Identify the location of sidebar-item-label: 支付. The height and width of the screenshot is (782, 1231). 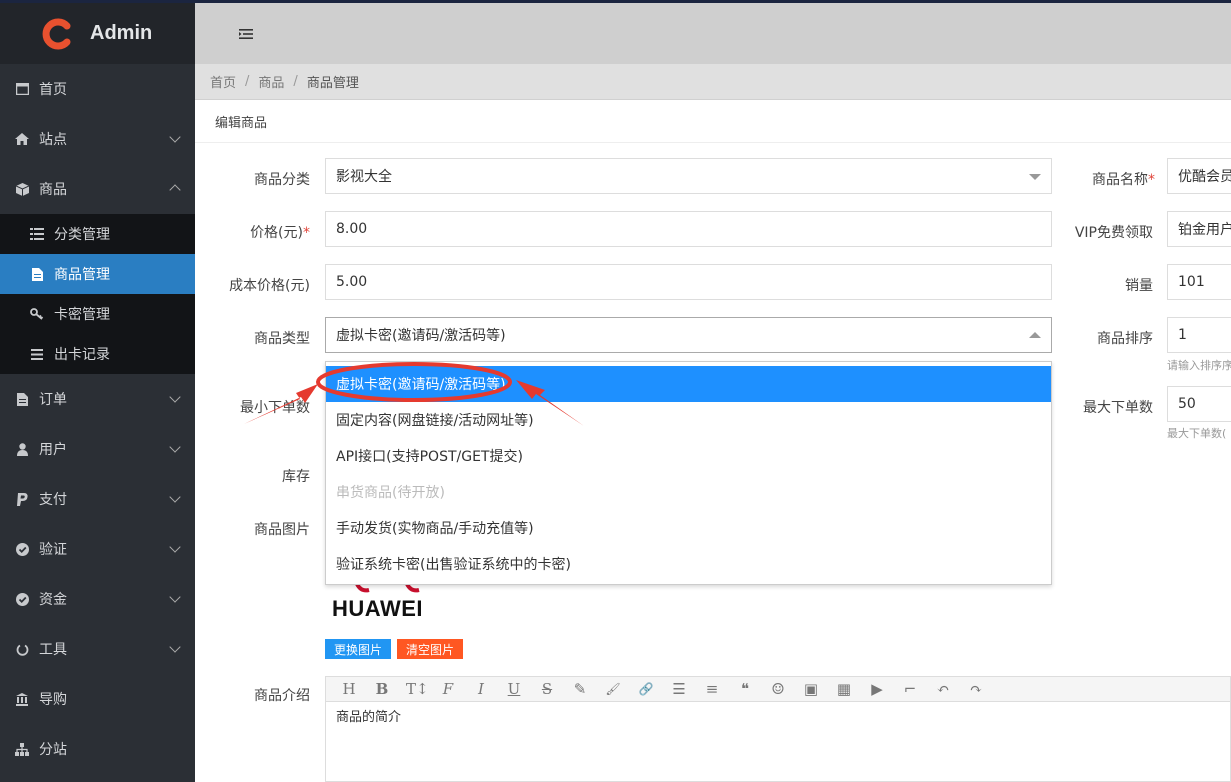
(53, 500).